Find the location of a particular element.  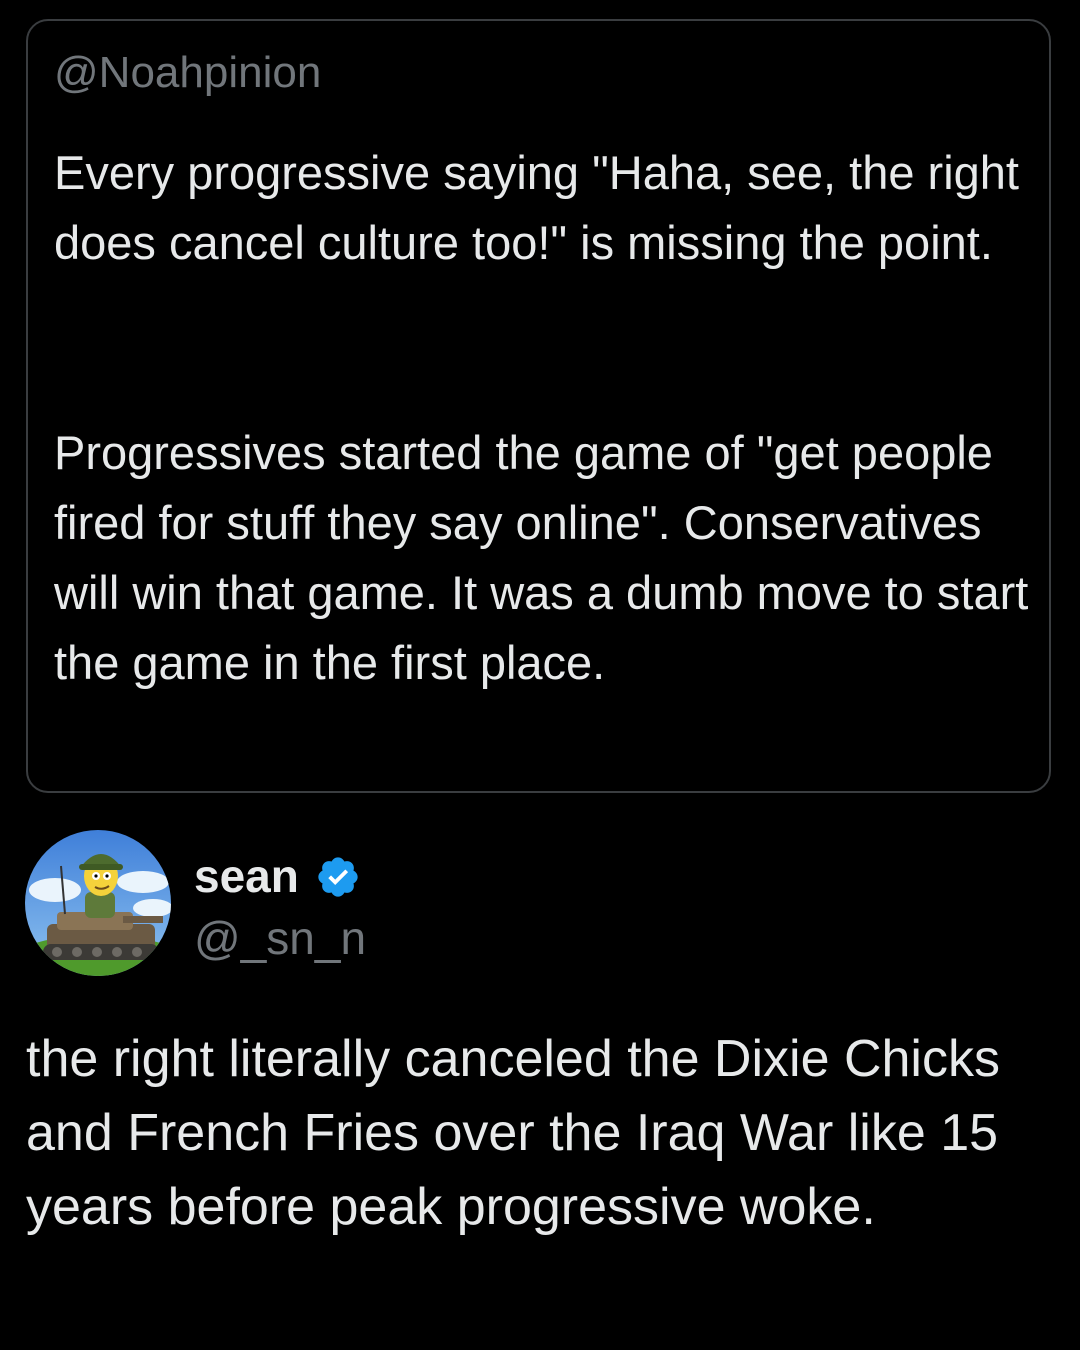

avatar is located at coordinates (98, 903).